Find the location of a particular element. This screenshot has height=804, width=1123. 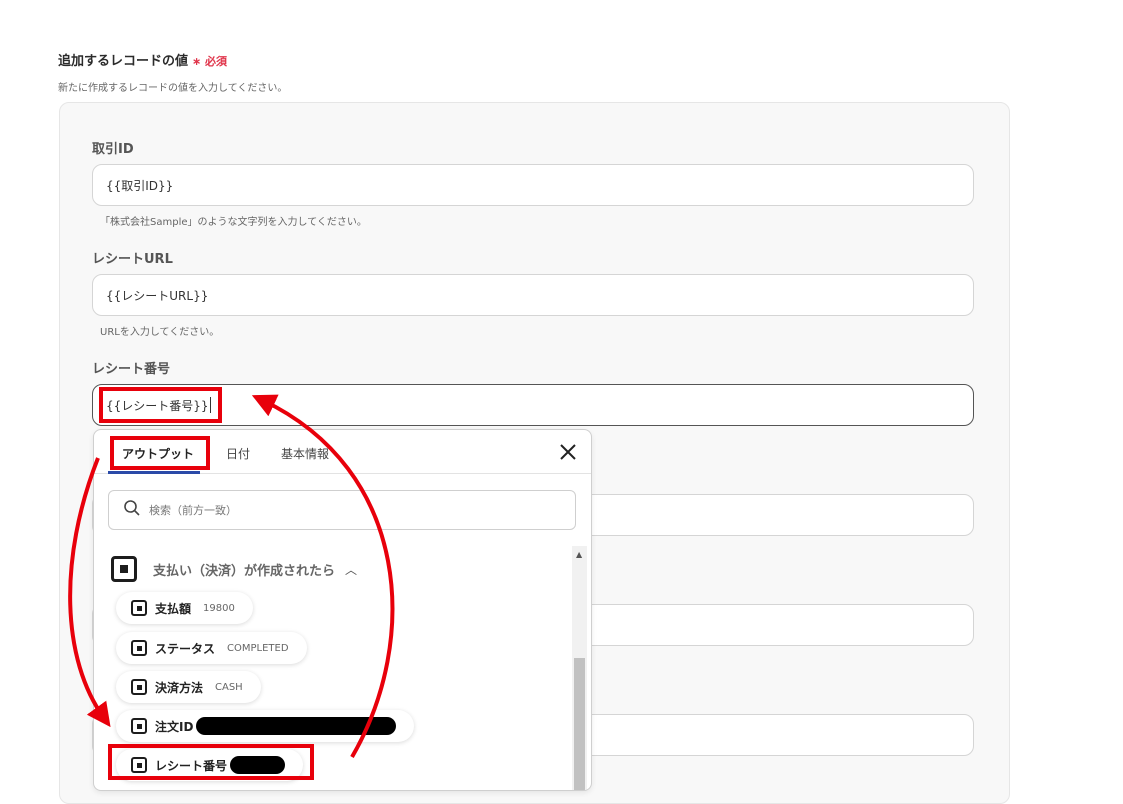

trigger-group-header: 支払い（決済）が作成されたら ︿ is located at coordinates (234, 569).